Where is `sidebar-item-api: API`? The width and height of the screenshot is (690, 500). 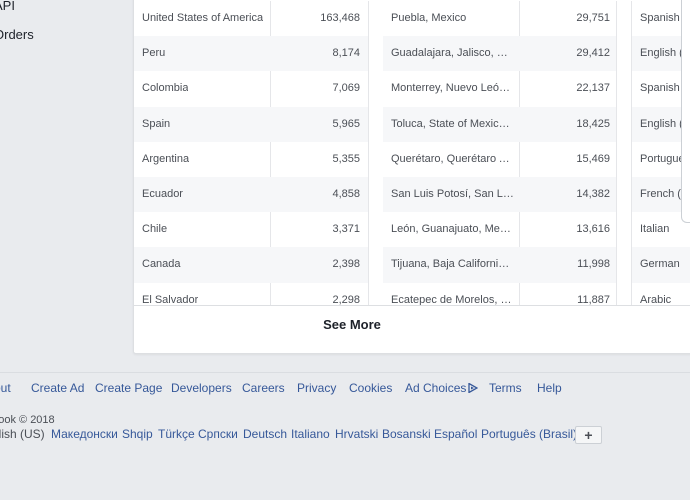
sidebar-item-api: API is located at coordinates (7, 6).